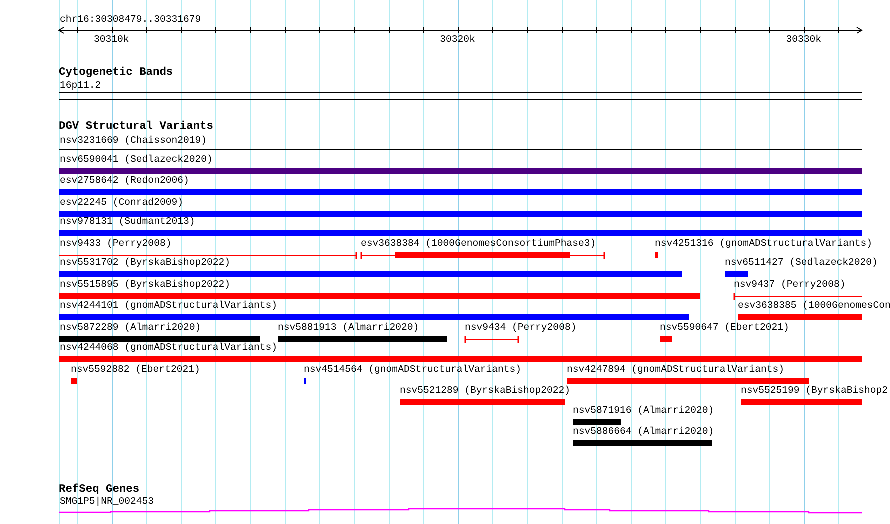  I want to click on track-title: DGV Structural Variants, so click(136, 127).